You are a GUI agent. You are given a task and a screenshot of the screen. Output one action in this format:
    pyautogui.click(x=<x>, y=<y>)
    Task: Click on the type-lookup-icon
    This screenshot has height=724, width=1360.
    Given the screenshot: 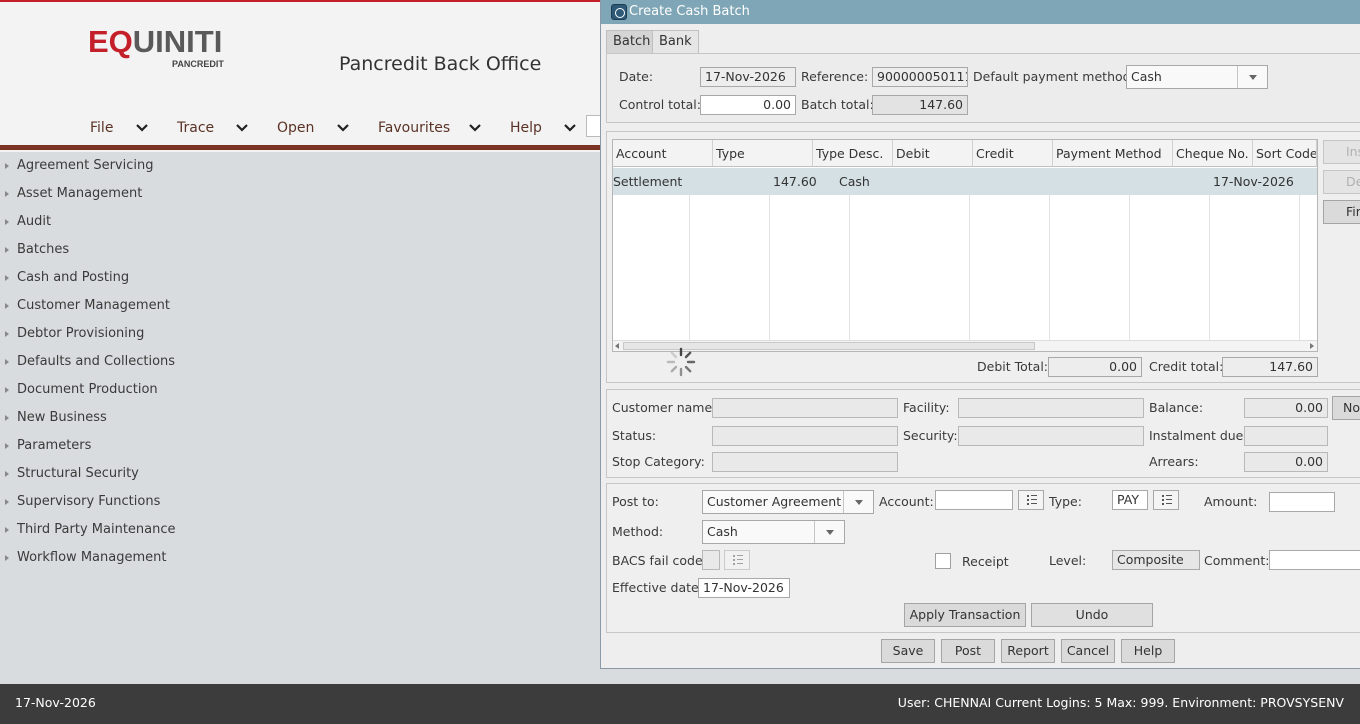 What is the action you would take?
    pyautogui.click(x=1166, y=500)
    